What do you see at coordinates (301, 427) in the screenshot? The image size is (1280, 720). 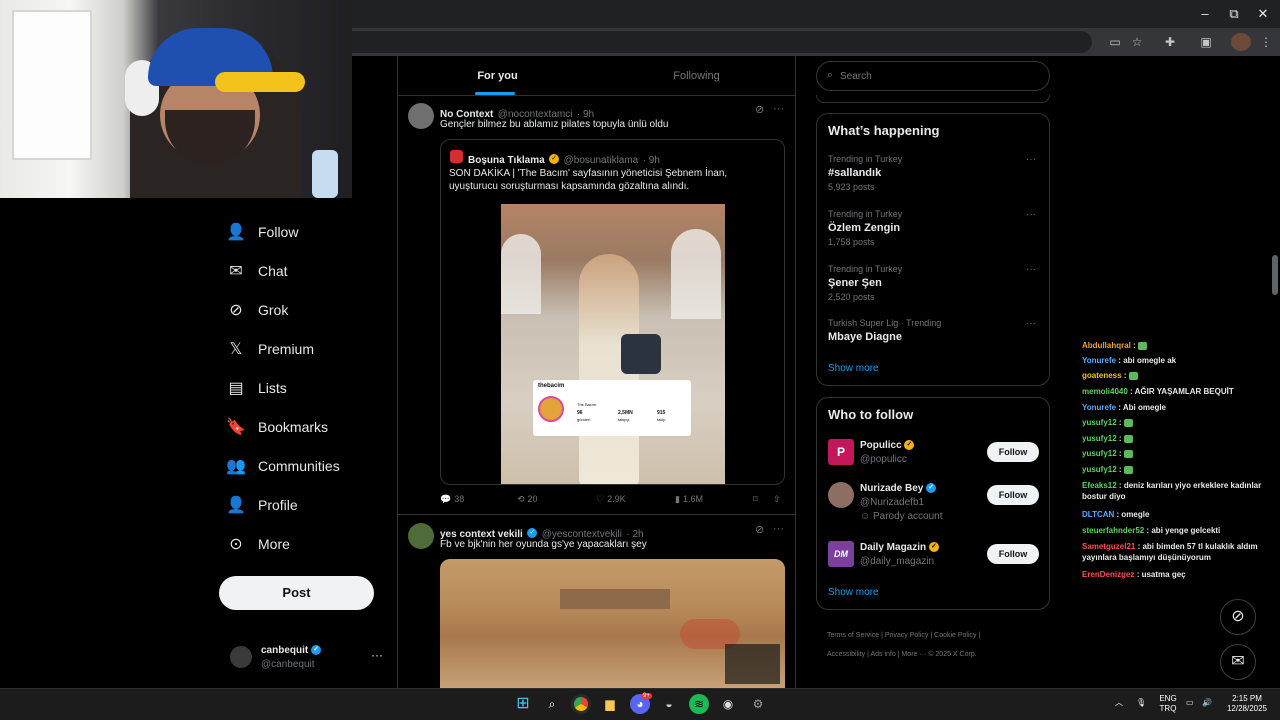 I see `nav-item-bookmarks: 🔖 Bookmarks` at bounding box center [301, 427].